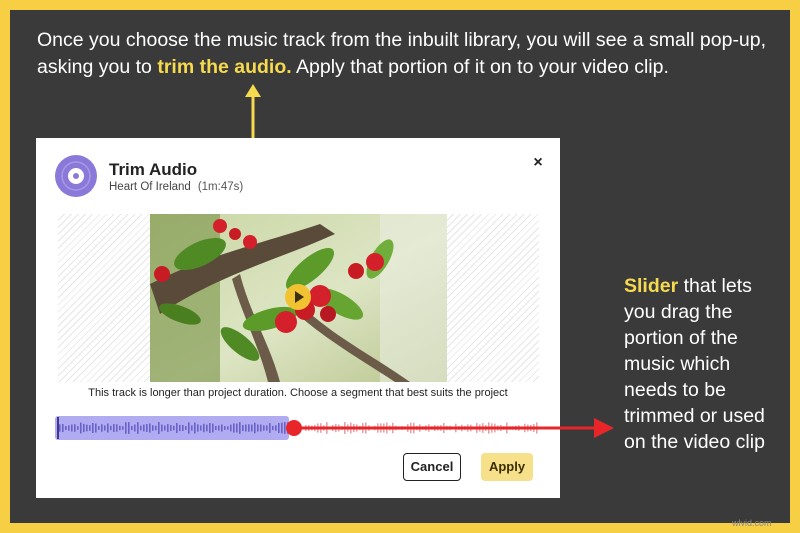  I want to click on arrow-right-icon, so click(450, 428).